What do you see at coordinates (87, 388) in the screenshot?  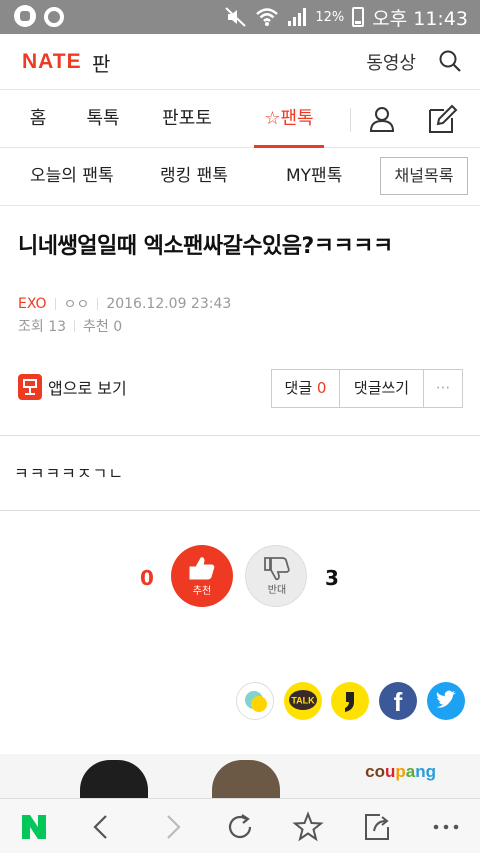 I see `open-in-app-label: 앱으로 보기` at bounding box center [87, 388].